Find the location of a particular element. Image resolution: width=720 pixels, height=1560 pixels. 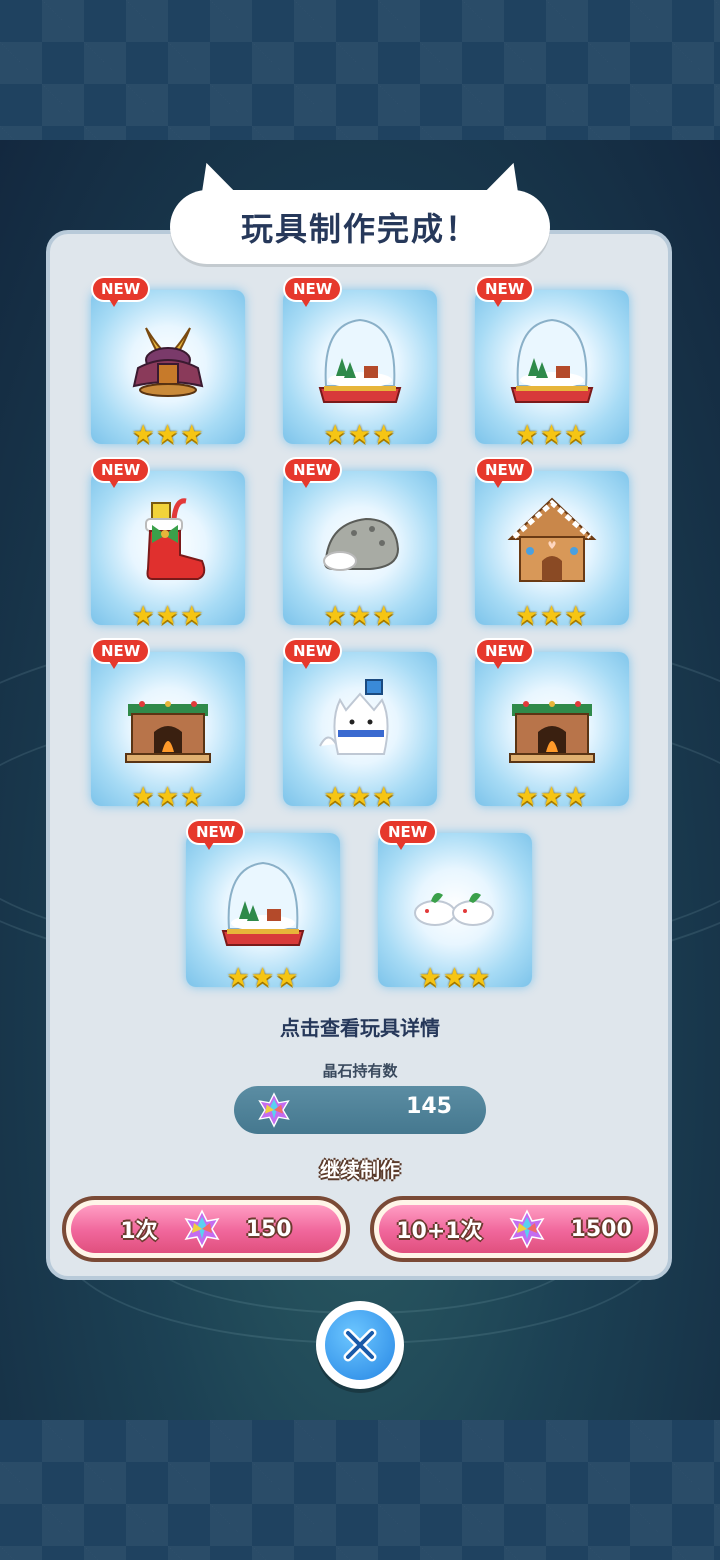

page-title: 玩具制作完成！ is located at coordinates (359, 229).